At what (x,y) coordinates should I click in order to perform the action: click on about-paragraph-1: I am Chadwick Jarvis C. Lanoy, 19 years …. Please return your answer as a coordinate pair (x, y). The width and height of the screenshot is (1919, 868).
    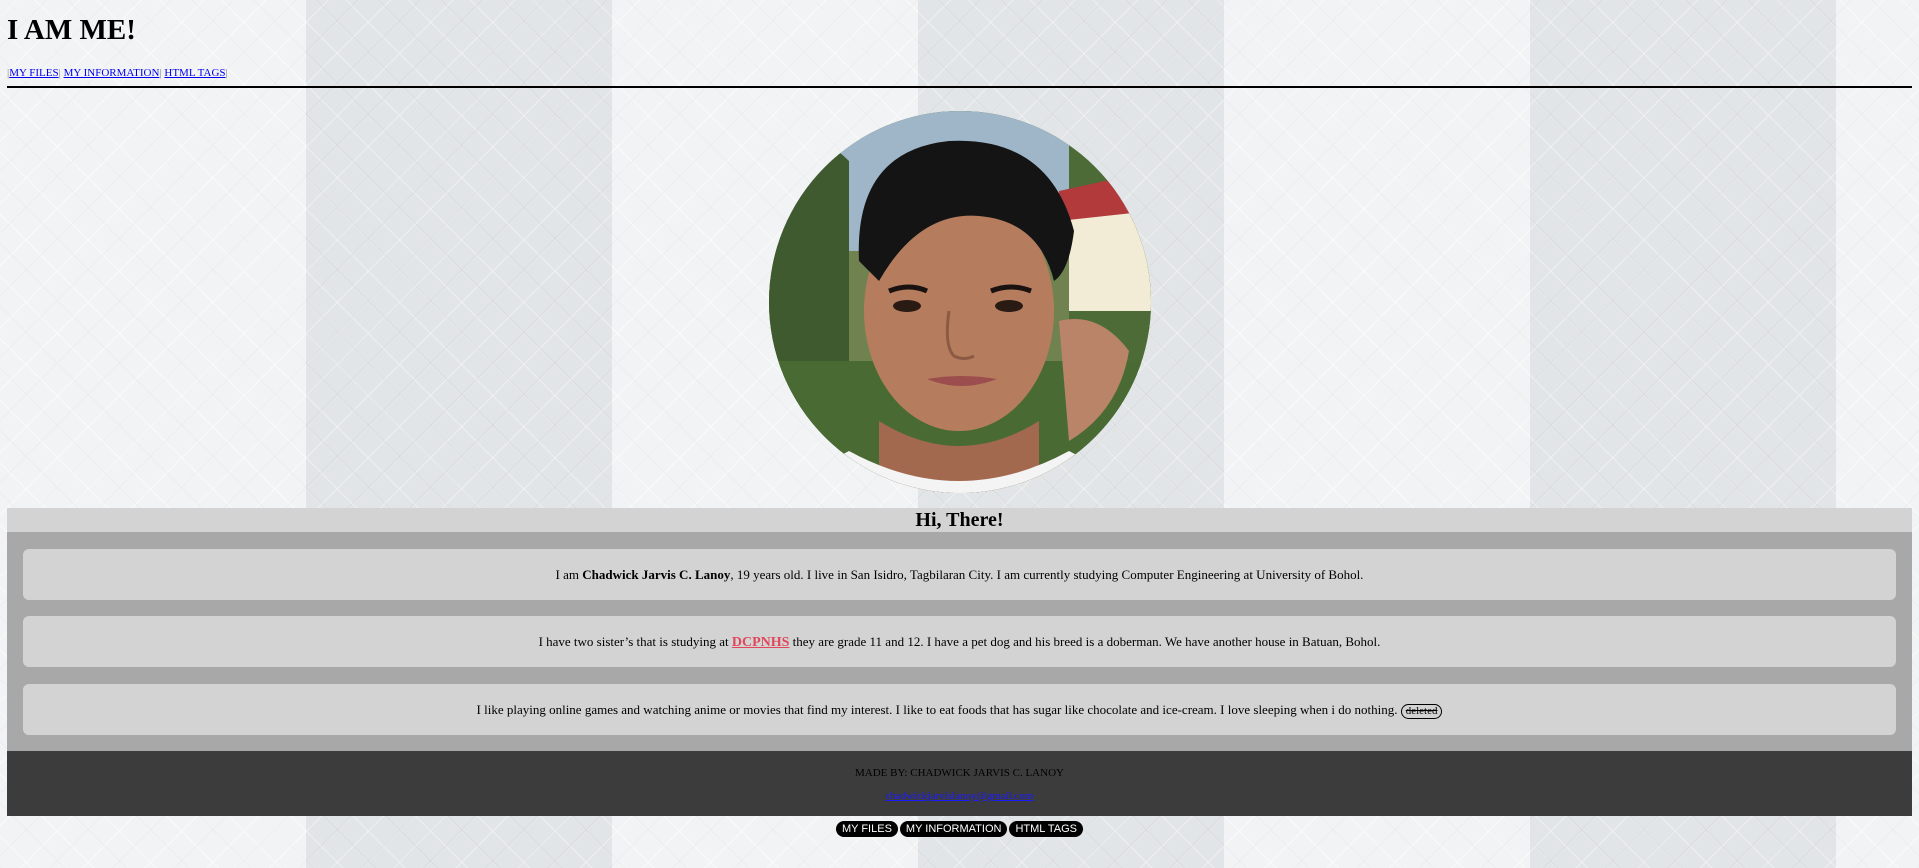
    Looking at the image, I should click on (959, 574).